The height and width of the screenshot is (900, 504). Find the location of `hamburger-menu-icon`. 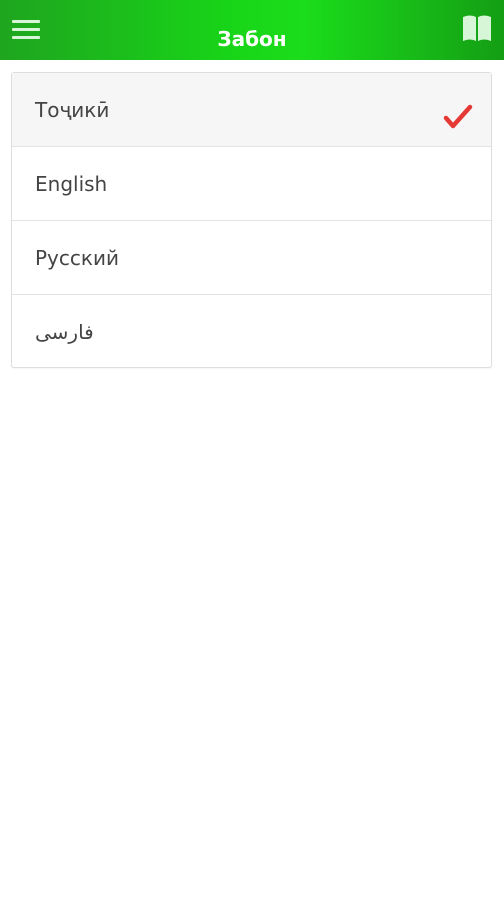

hamburger-menu-icon is located at coordinates (26, 21).